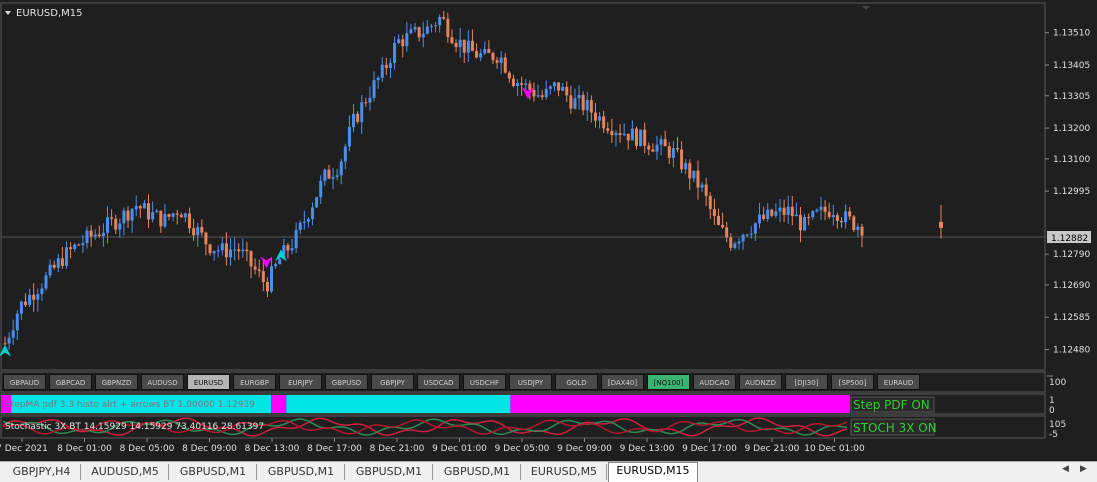 Image resolution: width=1097 pixels, height=482 pixels. Describe the element at coordinates (208, 382) in the screenshot. I see `symbol-button-eurusd: EURUSD` at that location.